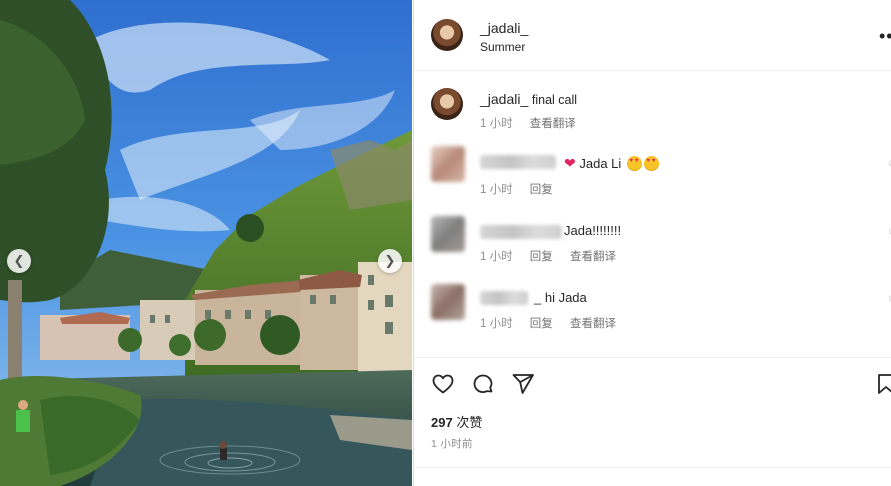 Image resolution: width=891 pixels, height=486 pixels. Describe the element at coordinates (502, 47) in the screenshot. I see `post-location: Summer` at that location.